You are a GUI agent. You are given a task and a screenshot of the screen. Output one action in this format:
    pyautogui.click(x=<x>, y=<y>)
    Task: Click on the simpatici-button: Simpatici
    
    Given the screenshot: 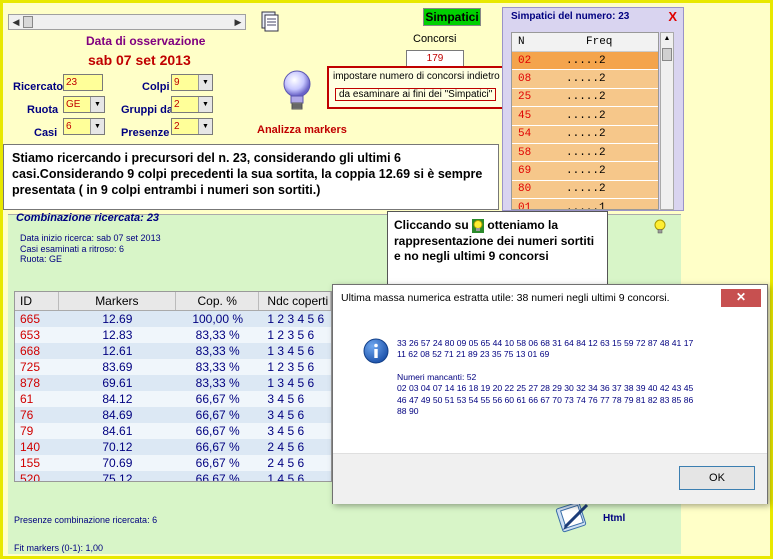 What is the action you would take?
    pyautogui.click(x=452, y=17)
    